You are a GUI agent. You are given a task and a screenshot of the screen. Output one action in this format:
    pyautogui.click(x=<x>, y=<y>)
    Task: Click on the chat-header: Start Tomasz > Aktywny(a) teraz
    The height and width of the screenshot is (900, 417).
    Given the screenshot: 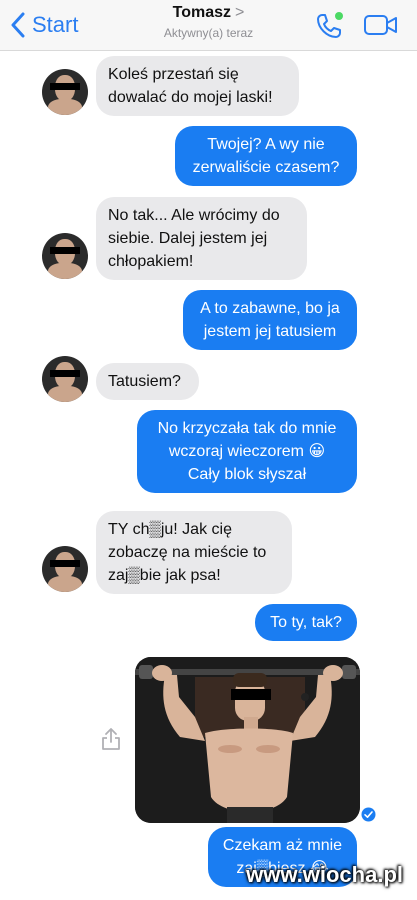 What is the action you would take?
    pyautogui.click(x=208, y=25)
    